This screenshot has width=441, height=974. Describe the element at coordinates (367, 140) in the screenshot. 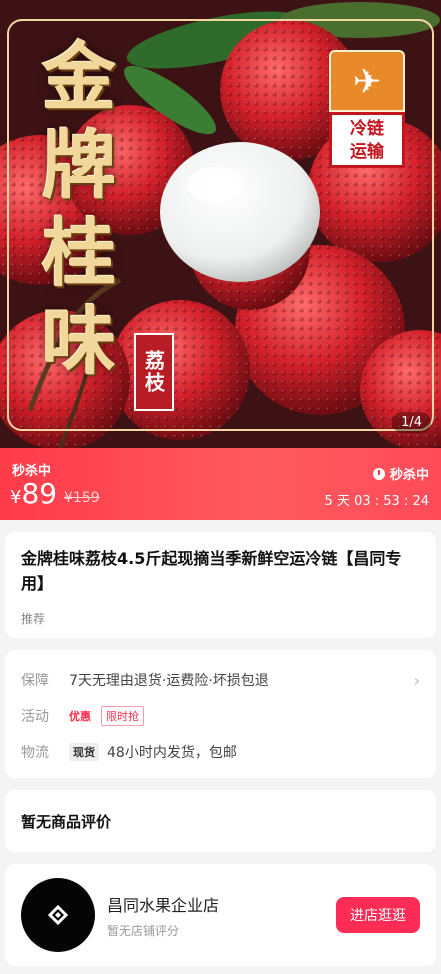

I see `cold-chain-text: 冷链 运输` at that location.